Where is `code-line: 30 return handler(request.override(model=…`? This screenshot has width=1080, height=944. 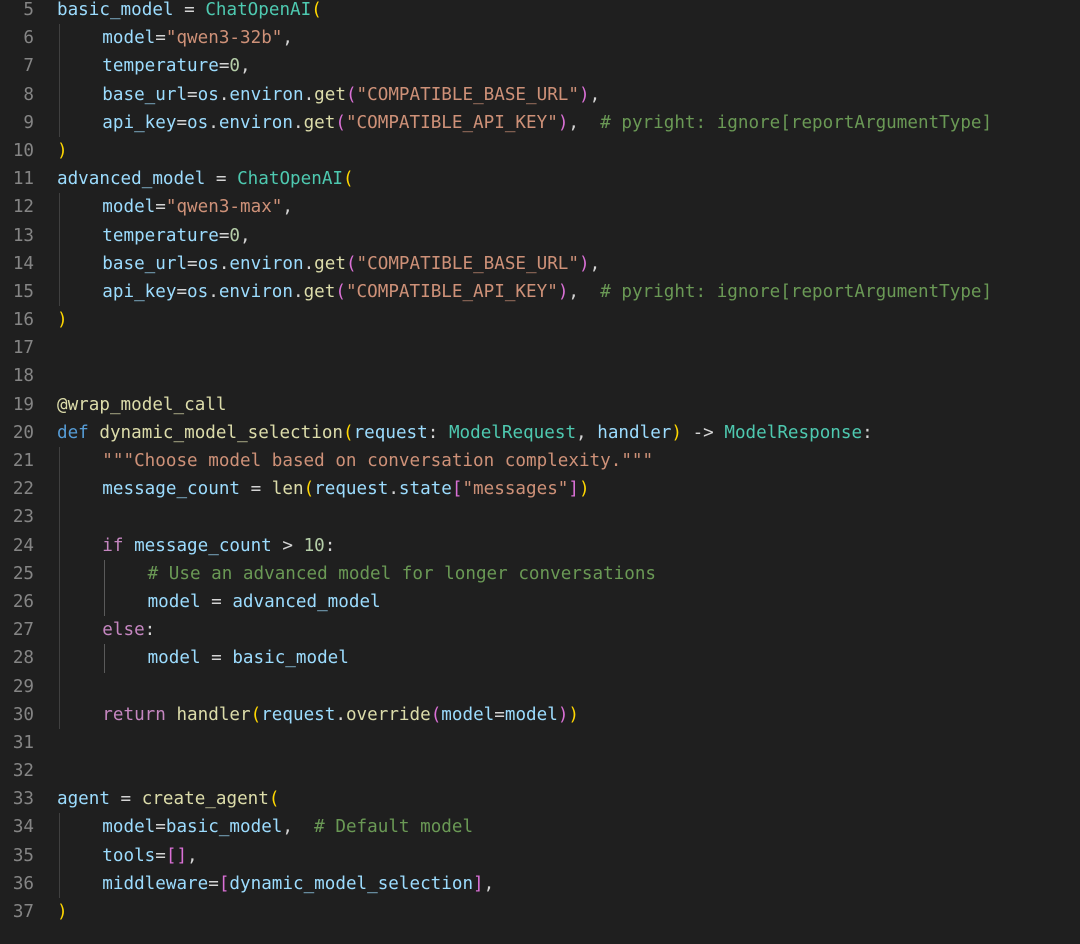
code-line: 30 return handler(request.override(model=… is located at coordinates (540, 714).